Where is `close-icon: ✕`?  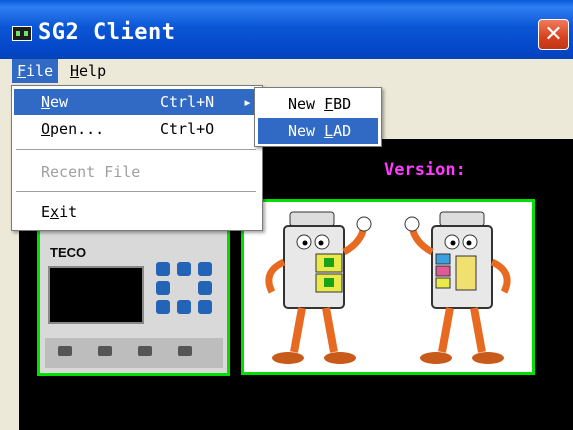
close-icon: ✕ is located at coordinates (553, 34).